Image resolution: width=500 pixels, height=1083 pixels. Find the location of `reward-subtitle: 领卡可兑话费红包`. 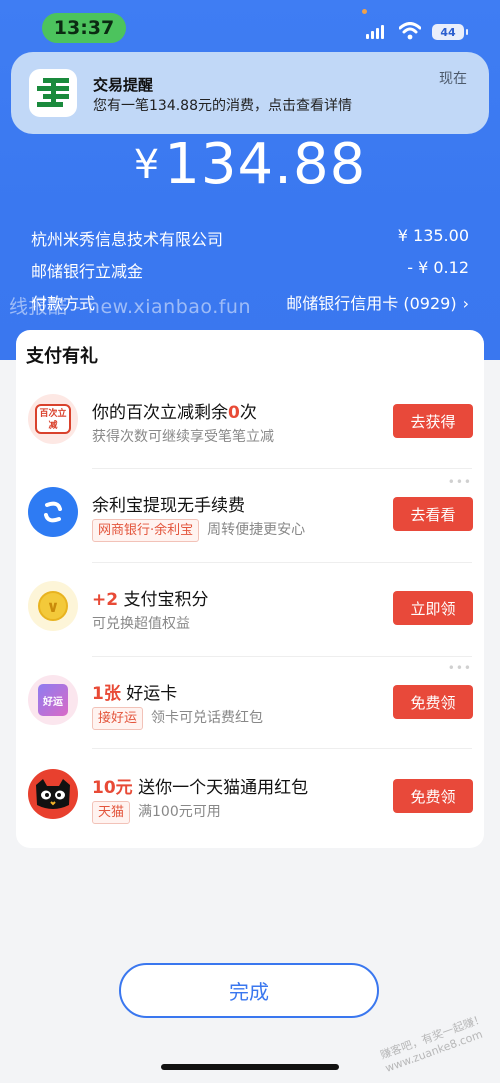

reward-subtitle: 领卡可兑话费红包 is located at coordinates (207, 718).